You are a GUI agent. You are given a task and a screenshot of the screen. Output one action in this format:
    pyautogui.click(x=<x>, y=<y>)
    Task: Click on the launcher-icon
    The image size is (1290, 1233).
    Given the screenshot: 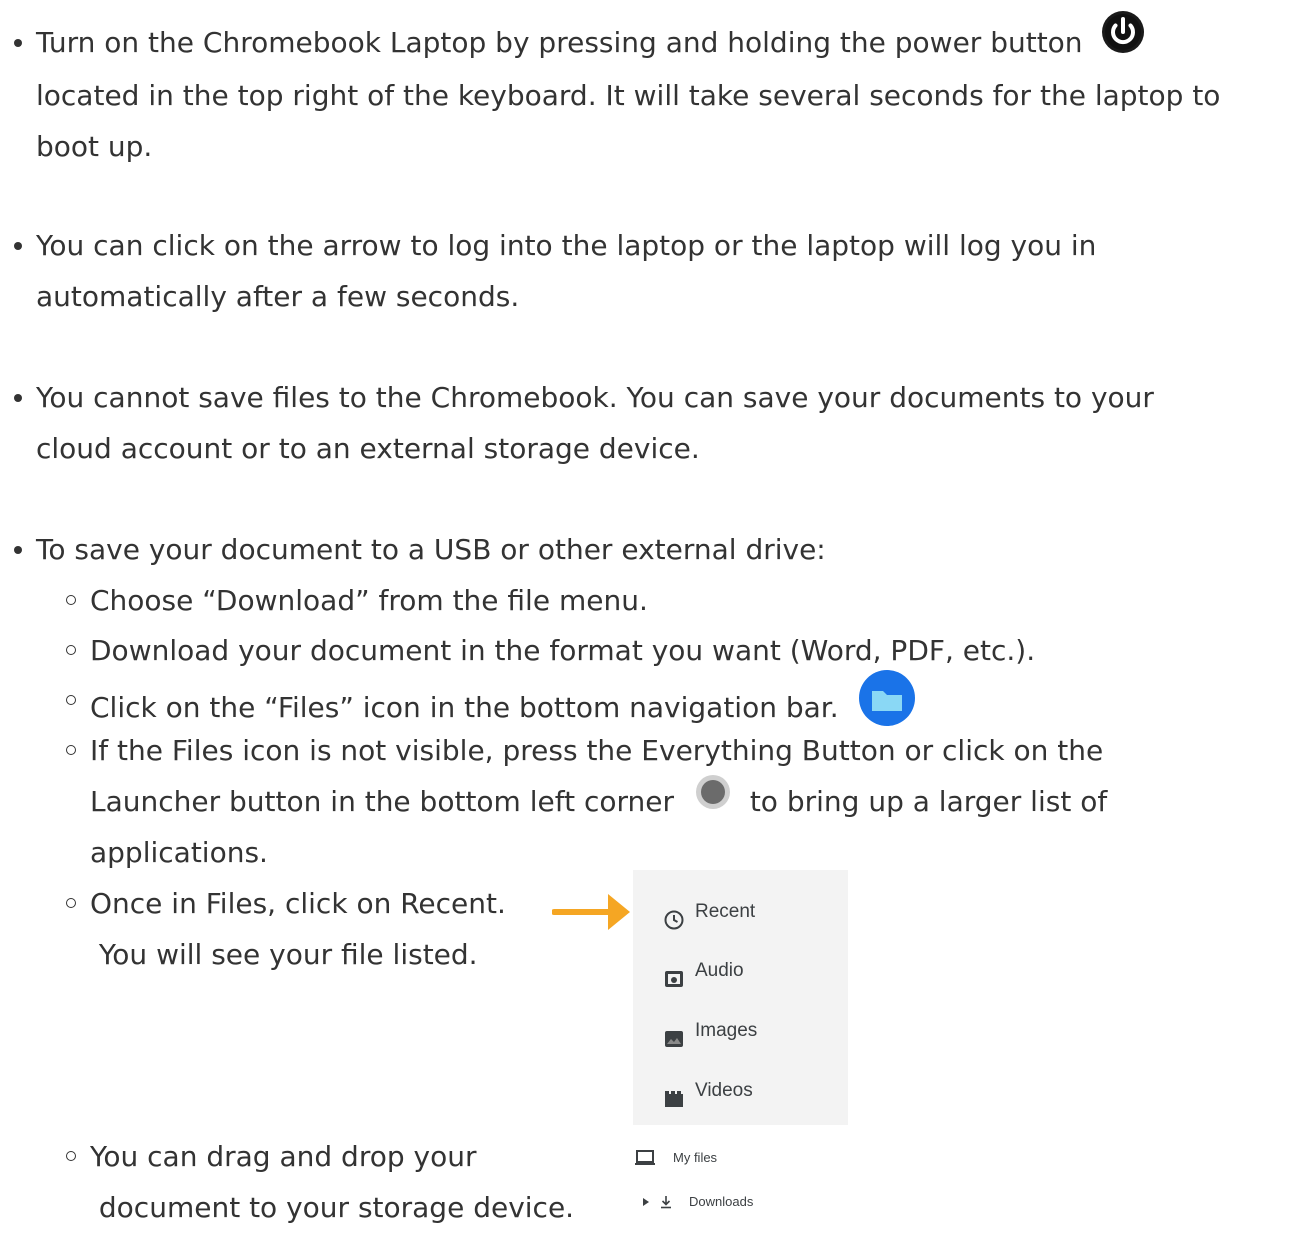 What is the action you would take?
    pyautogui.click(x=713, y=800)
    